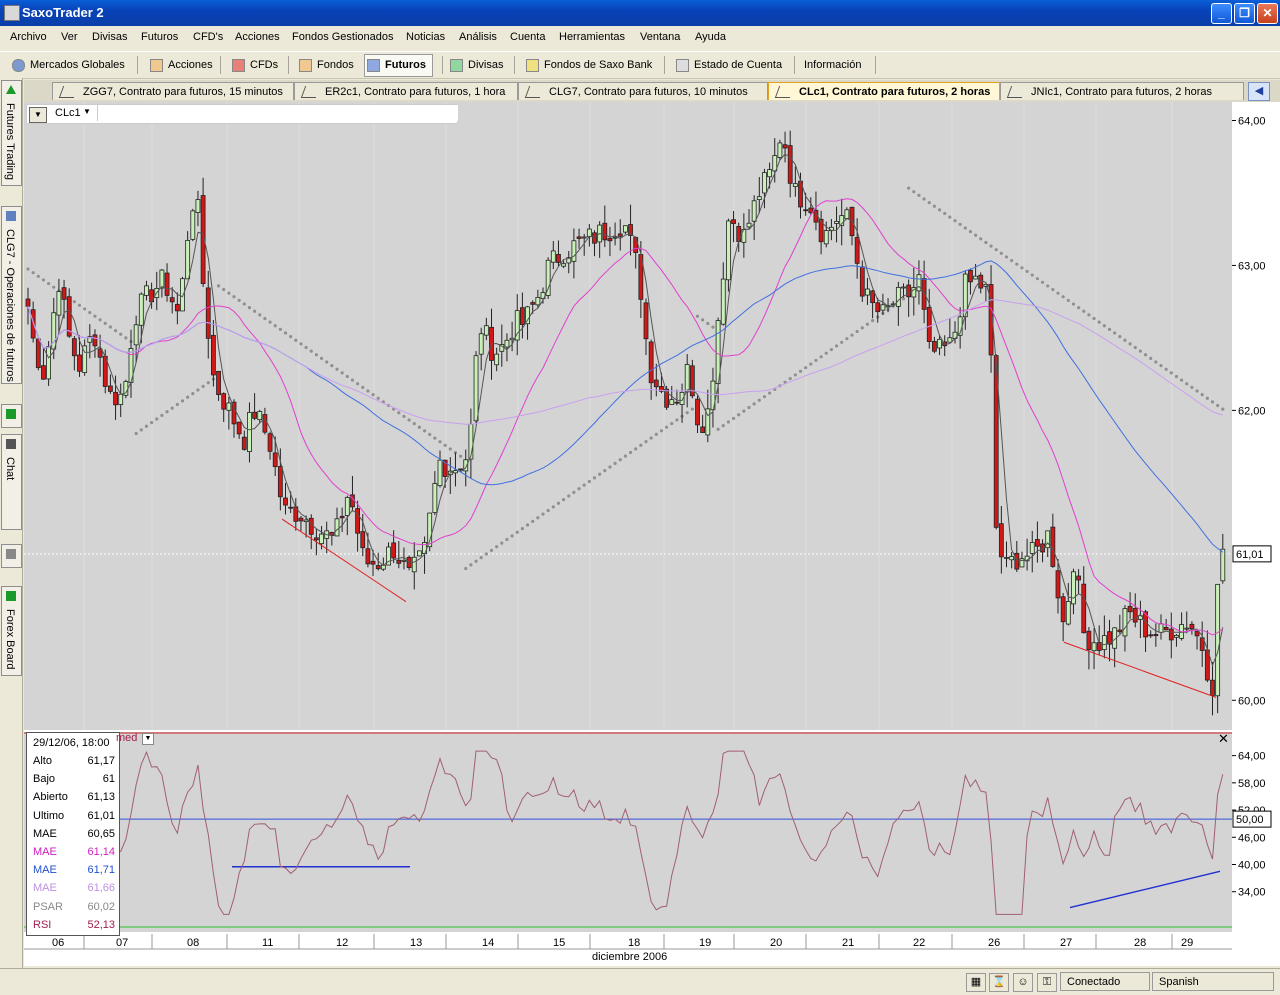 The height and width of the screenshot is (995, 1280). I want to click on info-row-value: 61,14, so click(101, 852).